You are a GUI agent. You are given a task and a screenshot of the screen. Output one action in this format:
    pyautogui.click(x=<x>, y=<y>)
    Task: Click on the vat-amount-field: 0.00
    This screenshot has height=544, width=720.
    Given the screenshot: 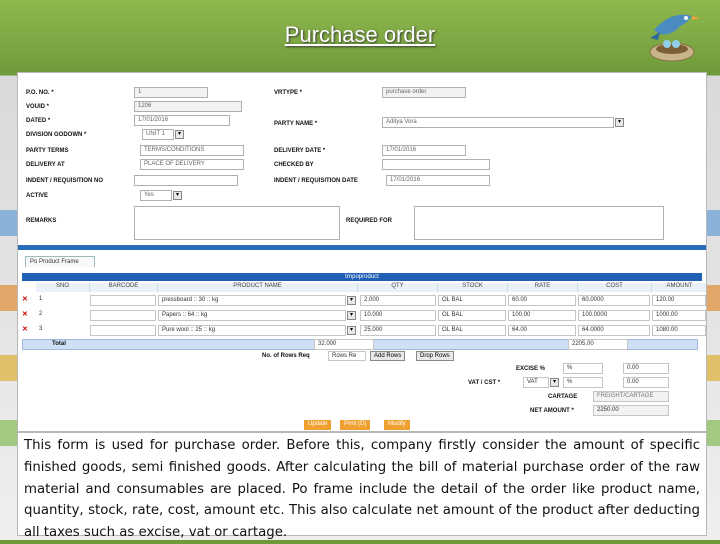 What is the action you would take?
    pyautogui.click(x=646, y=382)
    